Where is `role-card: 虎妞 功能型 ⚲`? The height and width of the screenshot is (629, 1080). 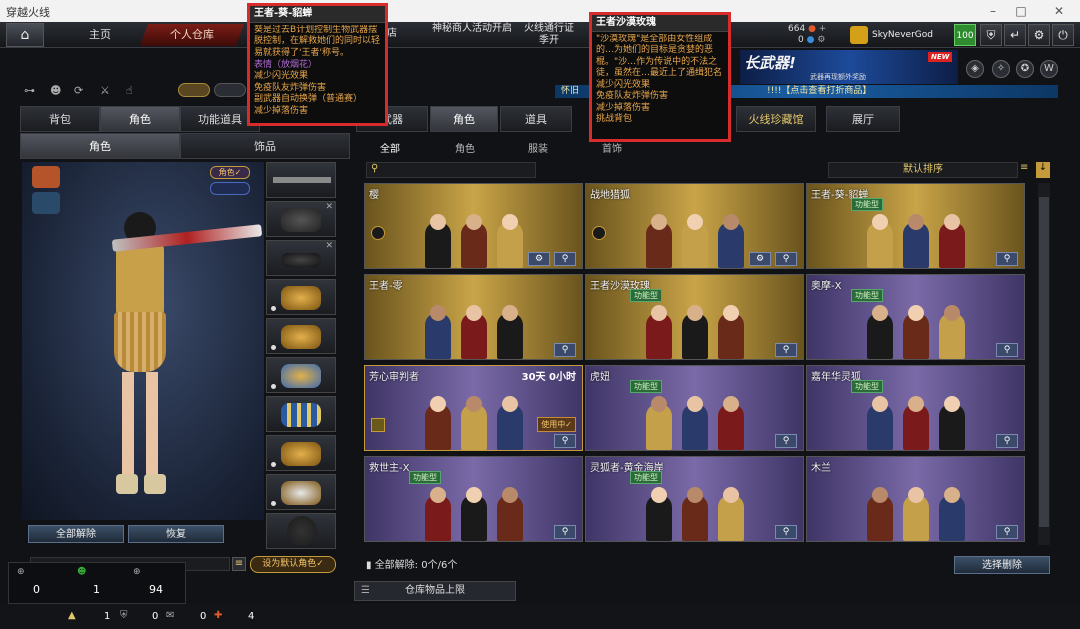 role-card: 虎妞 功能型 ⚲ is located at coordinates (694, 408).